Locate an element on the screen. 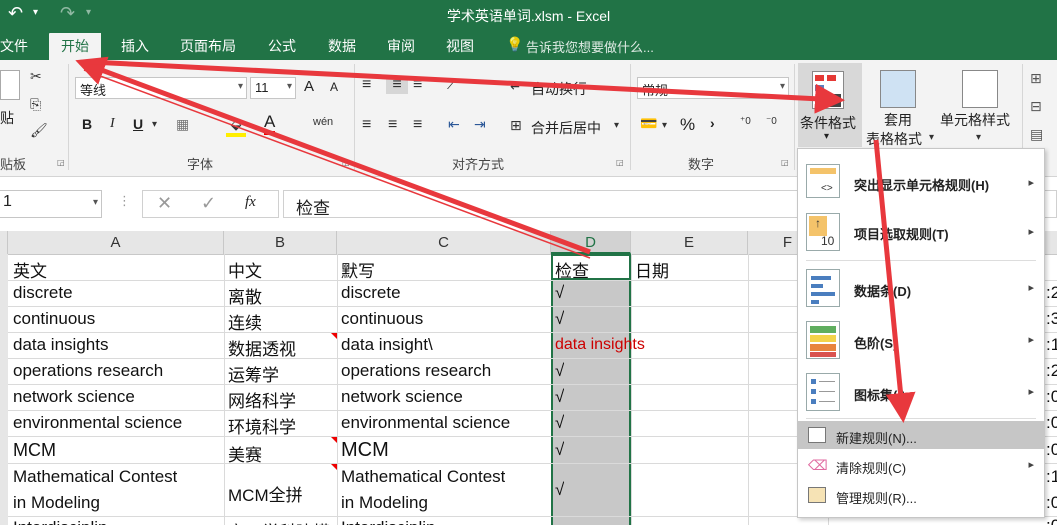  align-right-icon: ≡ is located at coordinates (417, 125).